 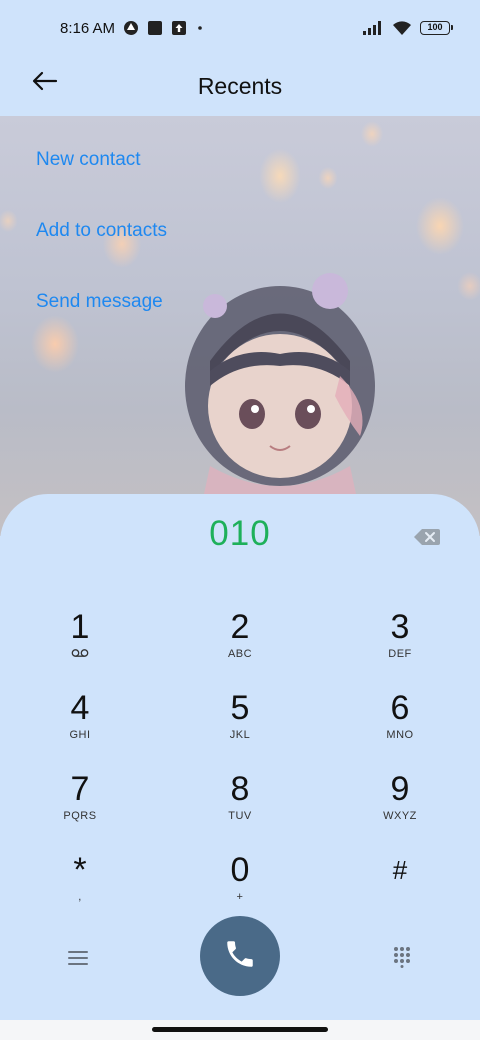 What do you see at coordinates (240, 654) in the screenshot?
I see `key-letters: ABC` at bounding box center [240, 654].